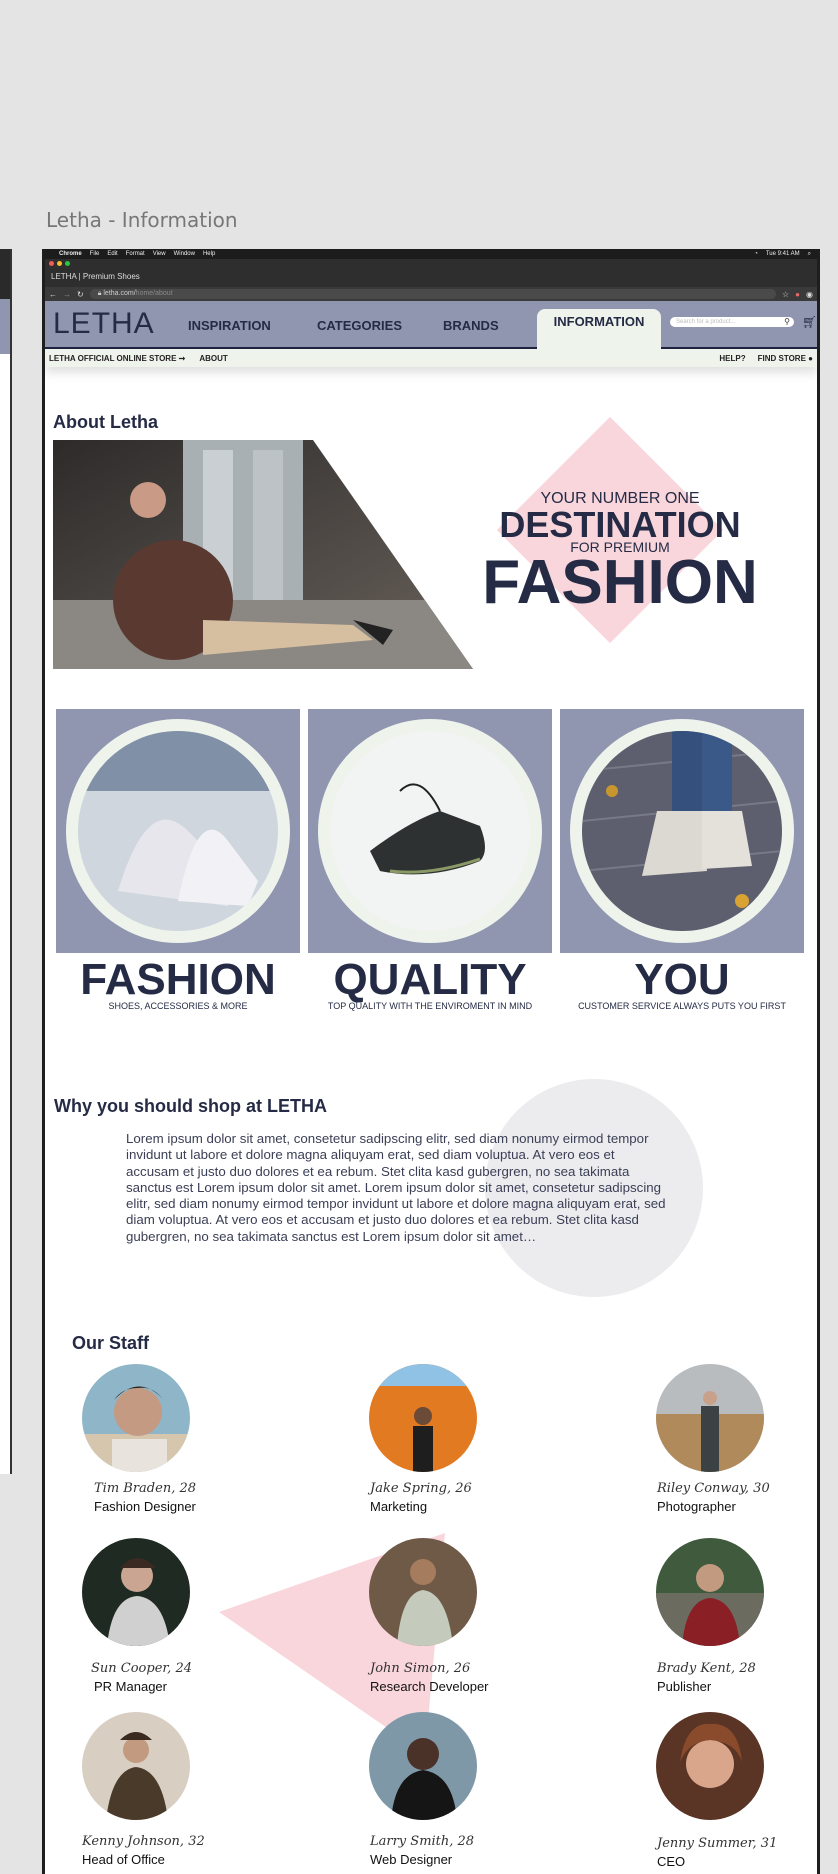 This screenshot has height=1874, width=838. What do you see at coordinates (263, 554) in the screenshot?
I see `hero-photo-woman` at bounding box center [263, 554].